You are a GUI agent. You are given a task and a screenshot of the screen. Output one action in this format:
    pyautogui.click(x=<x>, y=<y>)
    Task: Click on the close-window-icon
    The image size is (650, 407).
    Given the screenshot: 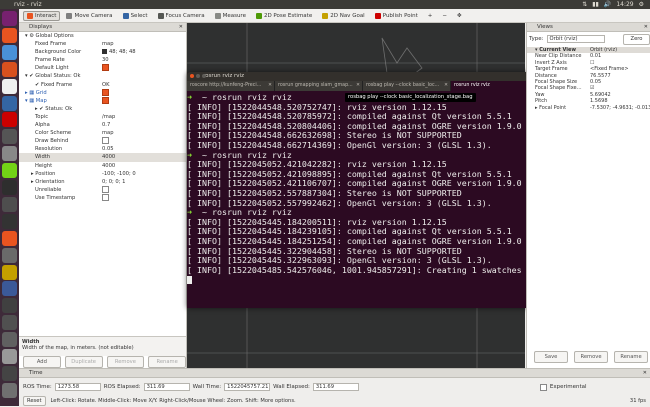 What is the action you would take?
    pyautogui.click(x=192, y=76)
    